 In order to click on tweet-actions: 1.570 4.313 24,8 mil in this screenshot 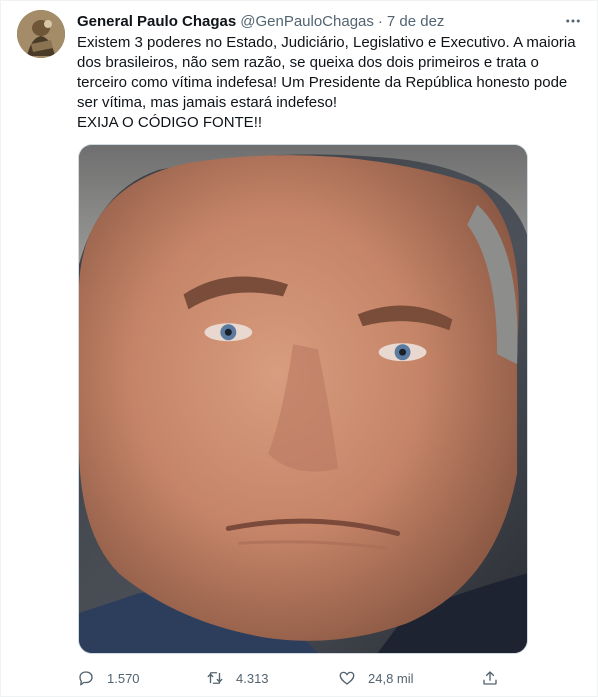, I will do `click(297, 678)`.